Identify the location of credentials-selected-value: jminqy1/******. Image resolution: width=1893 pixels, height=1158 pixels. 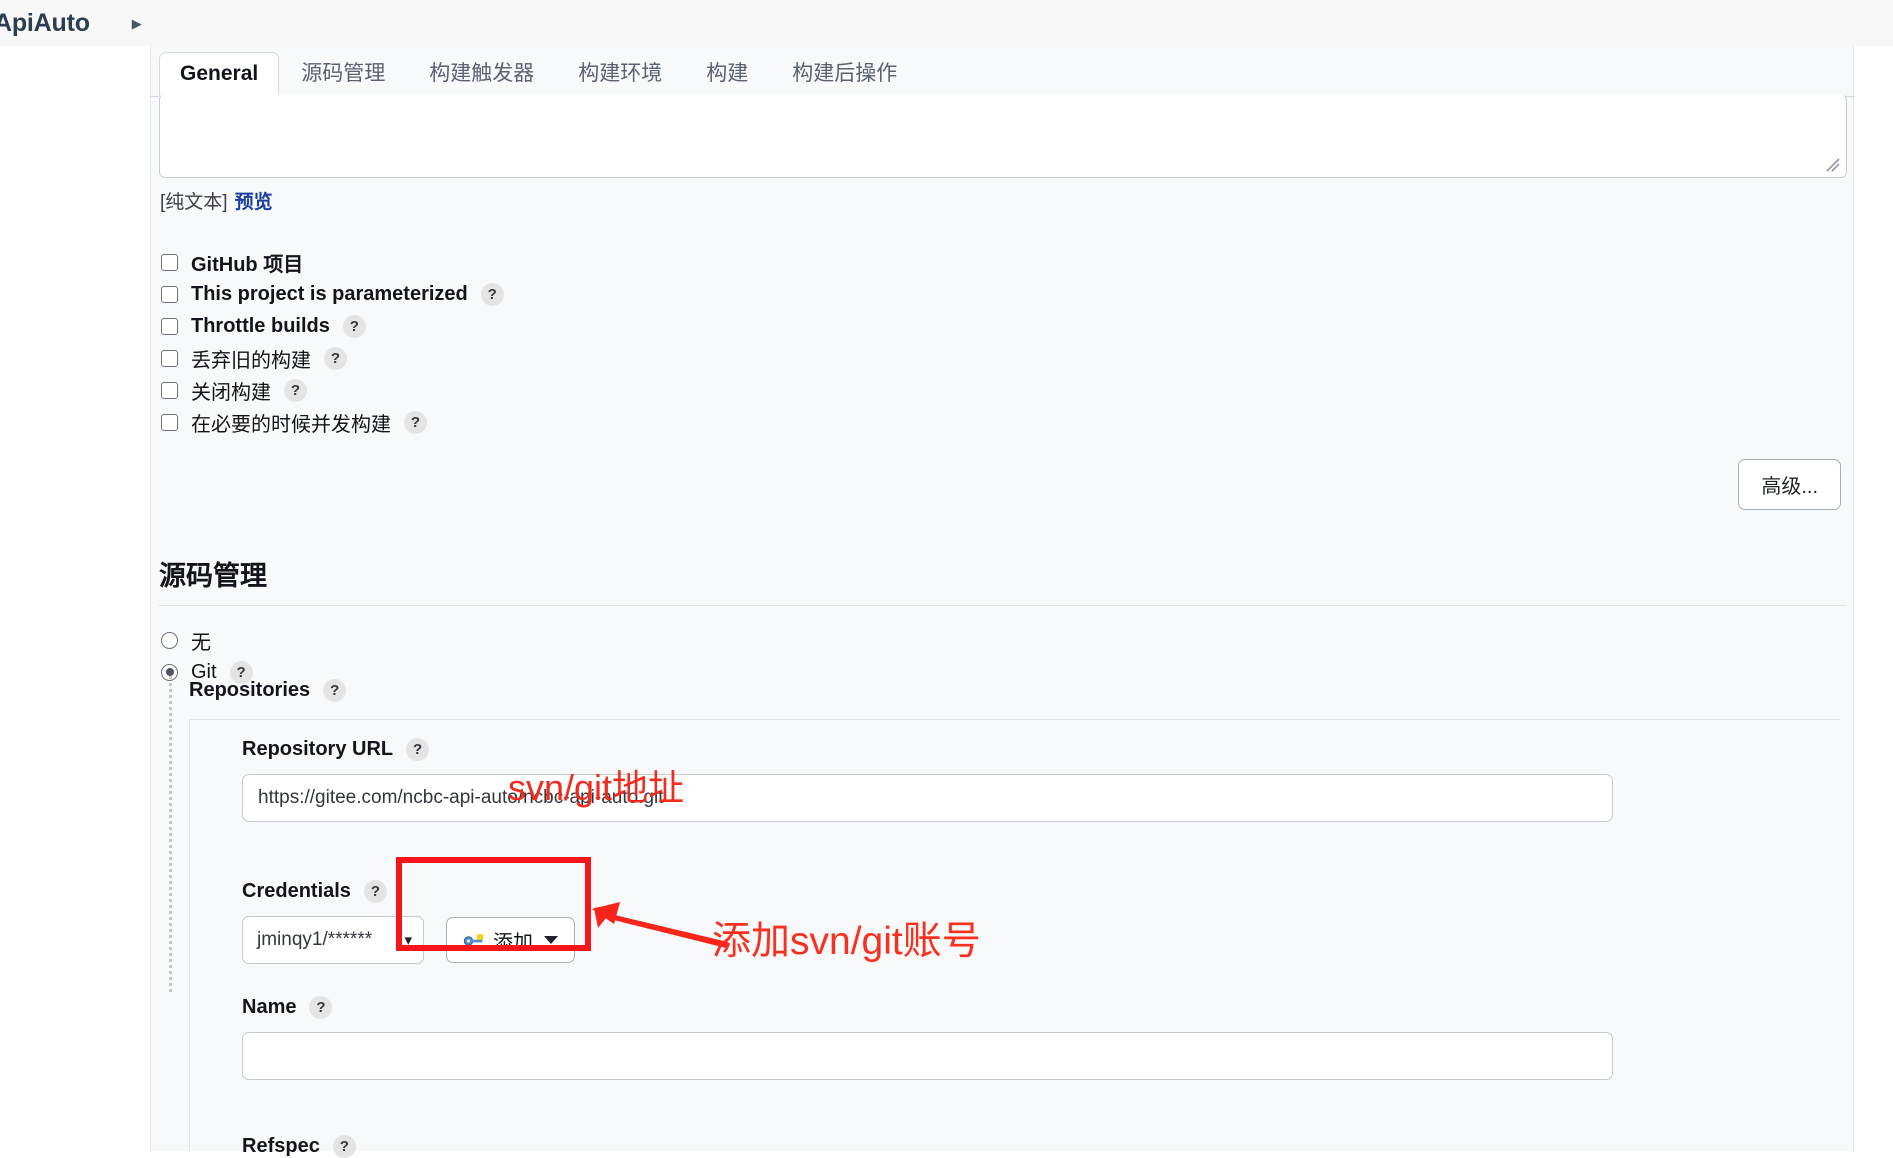
(315, 939).